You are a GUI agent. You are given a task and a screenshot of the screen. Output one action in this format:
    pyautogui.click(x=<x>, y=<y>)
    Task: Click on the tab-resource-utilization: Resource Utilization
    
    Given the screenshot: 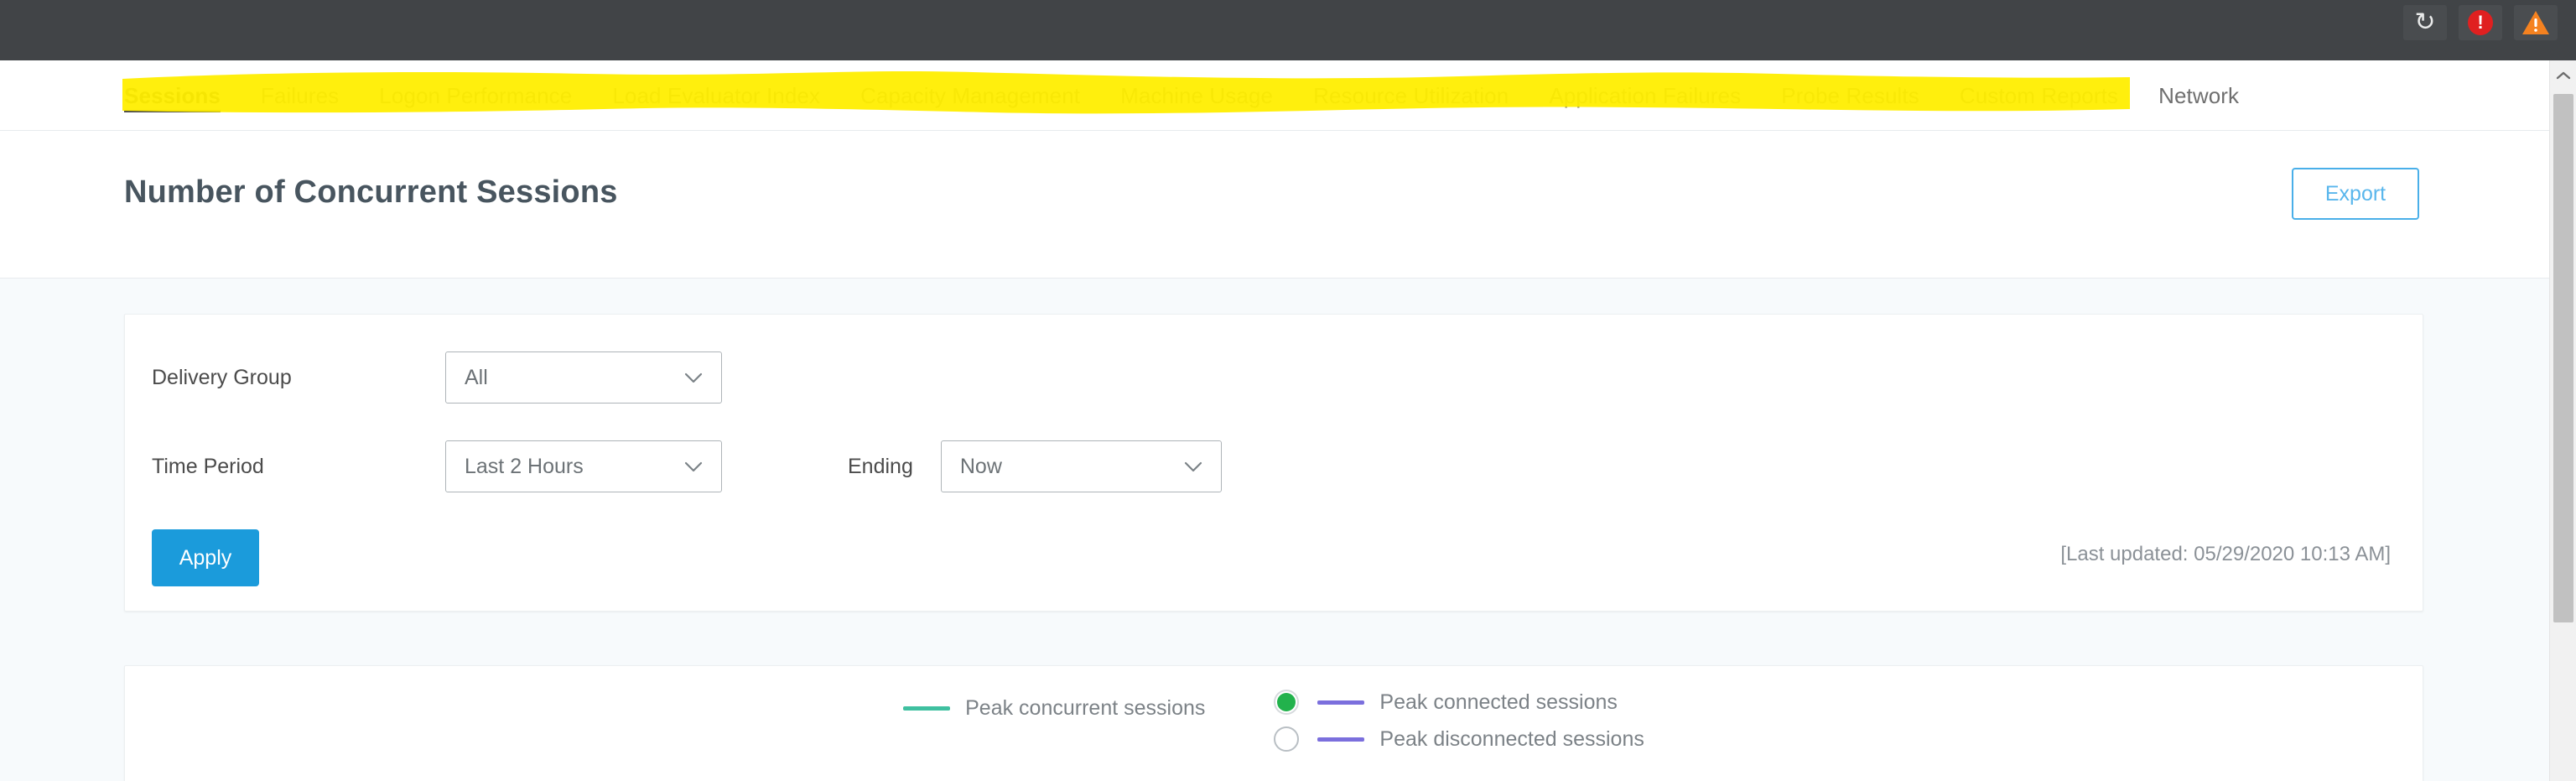 What is the action you would take?
    pyautogui.click(x=1411, y=95)
    